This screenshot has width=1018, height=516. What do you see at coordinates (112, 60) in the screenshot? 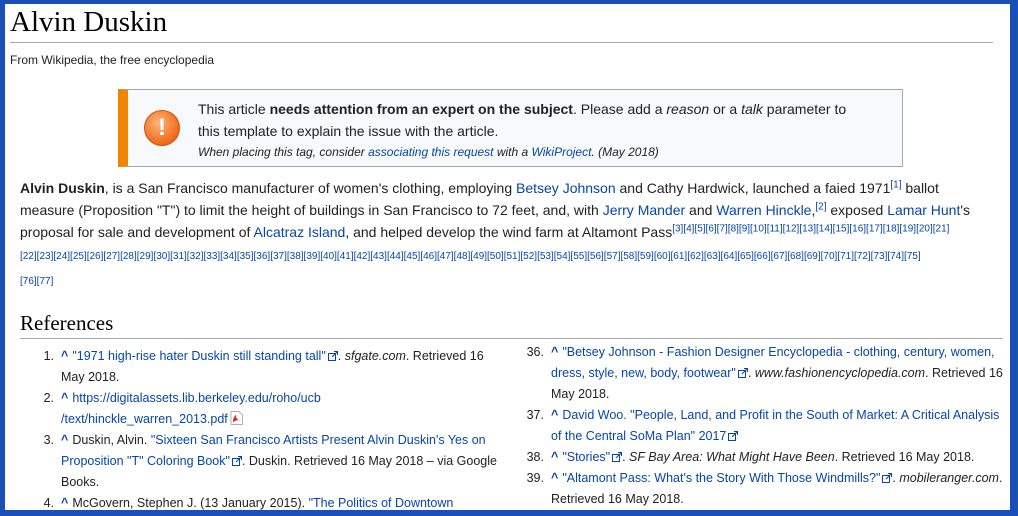
I see `tagline: From Wikipedia, the free encyclopedia` at bounding box center [112, 60].